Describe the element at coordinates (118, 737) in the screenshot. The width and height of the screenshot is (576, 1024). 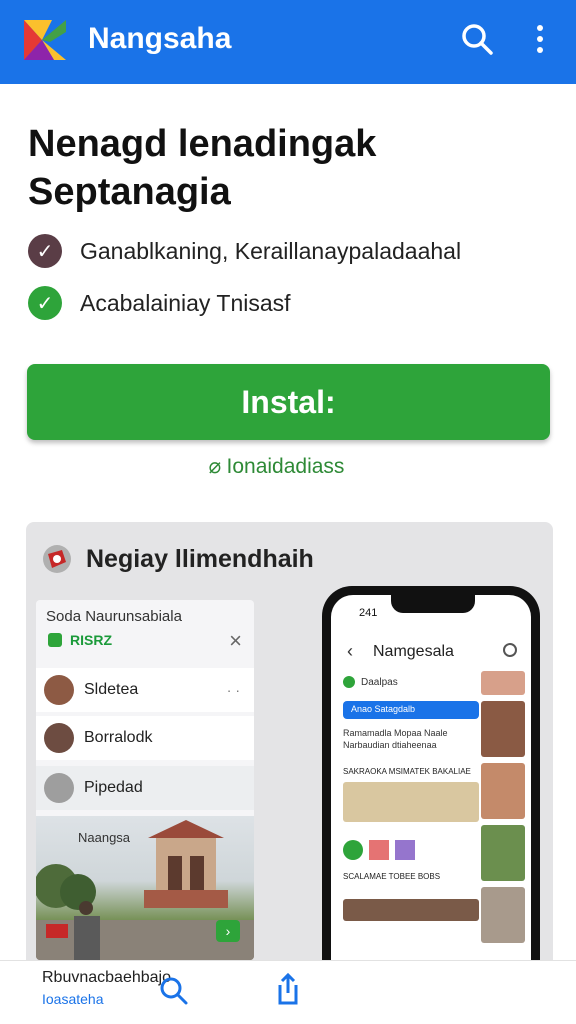
I see `list-item-name: Borralodk` at that location.